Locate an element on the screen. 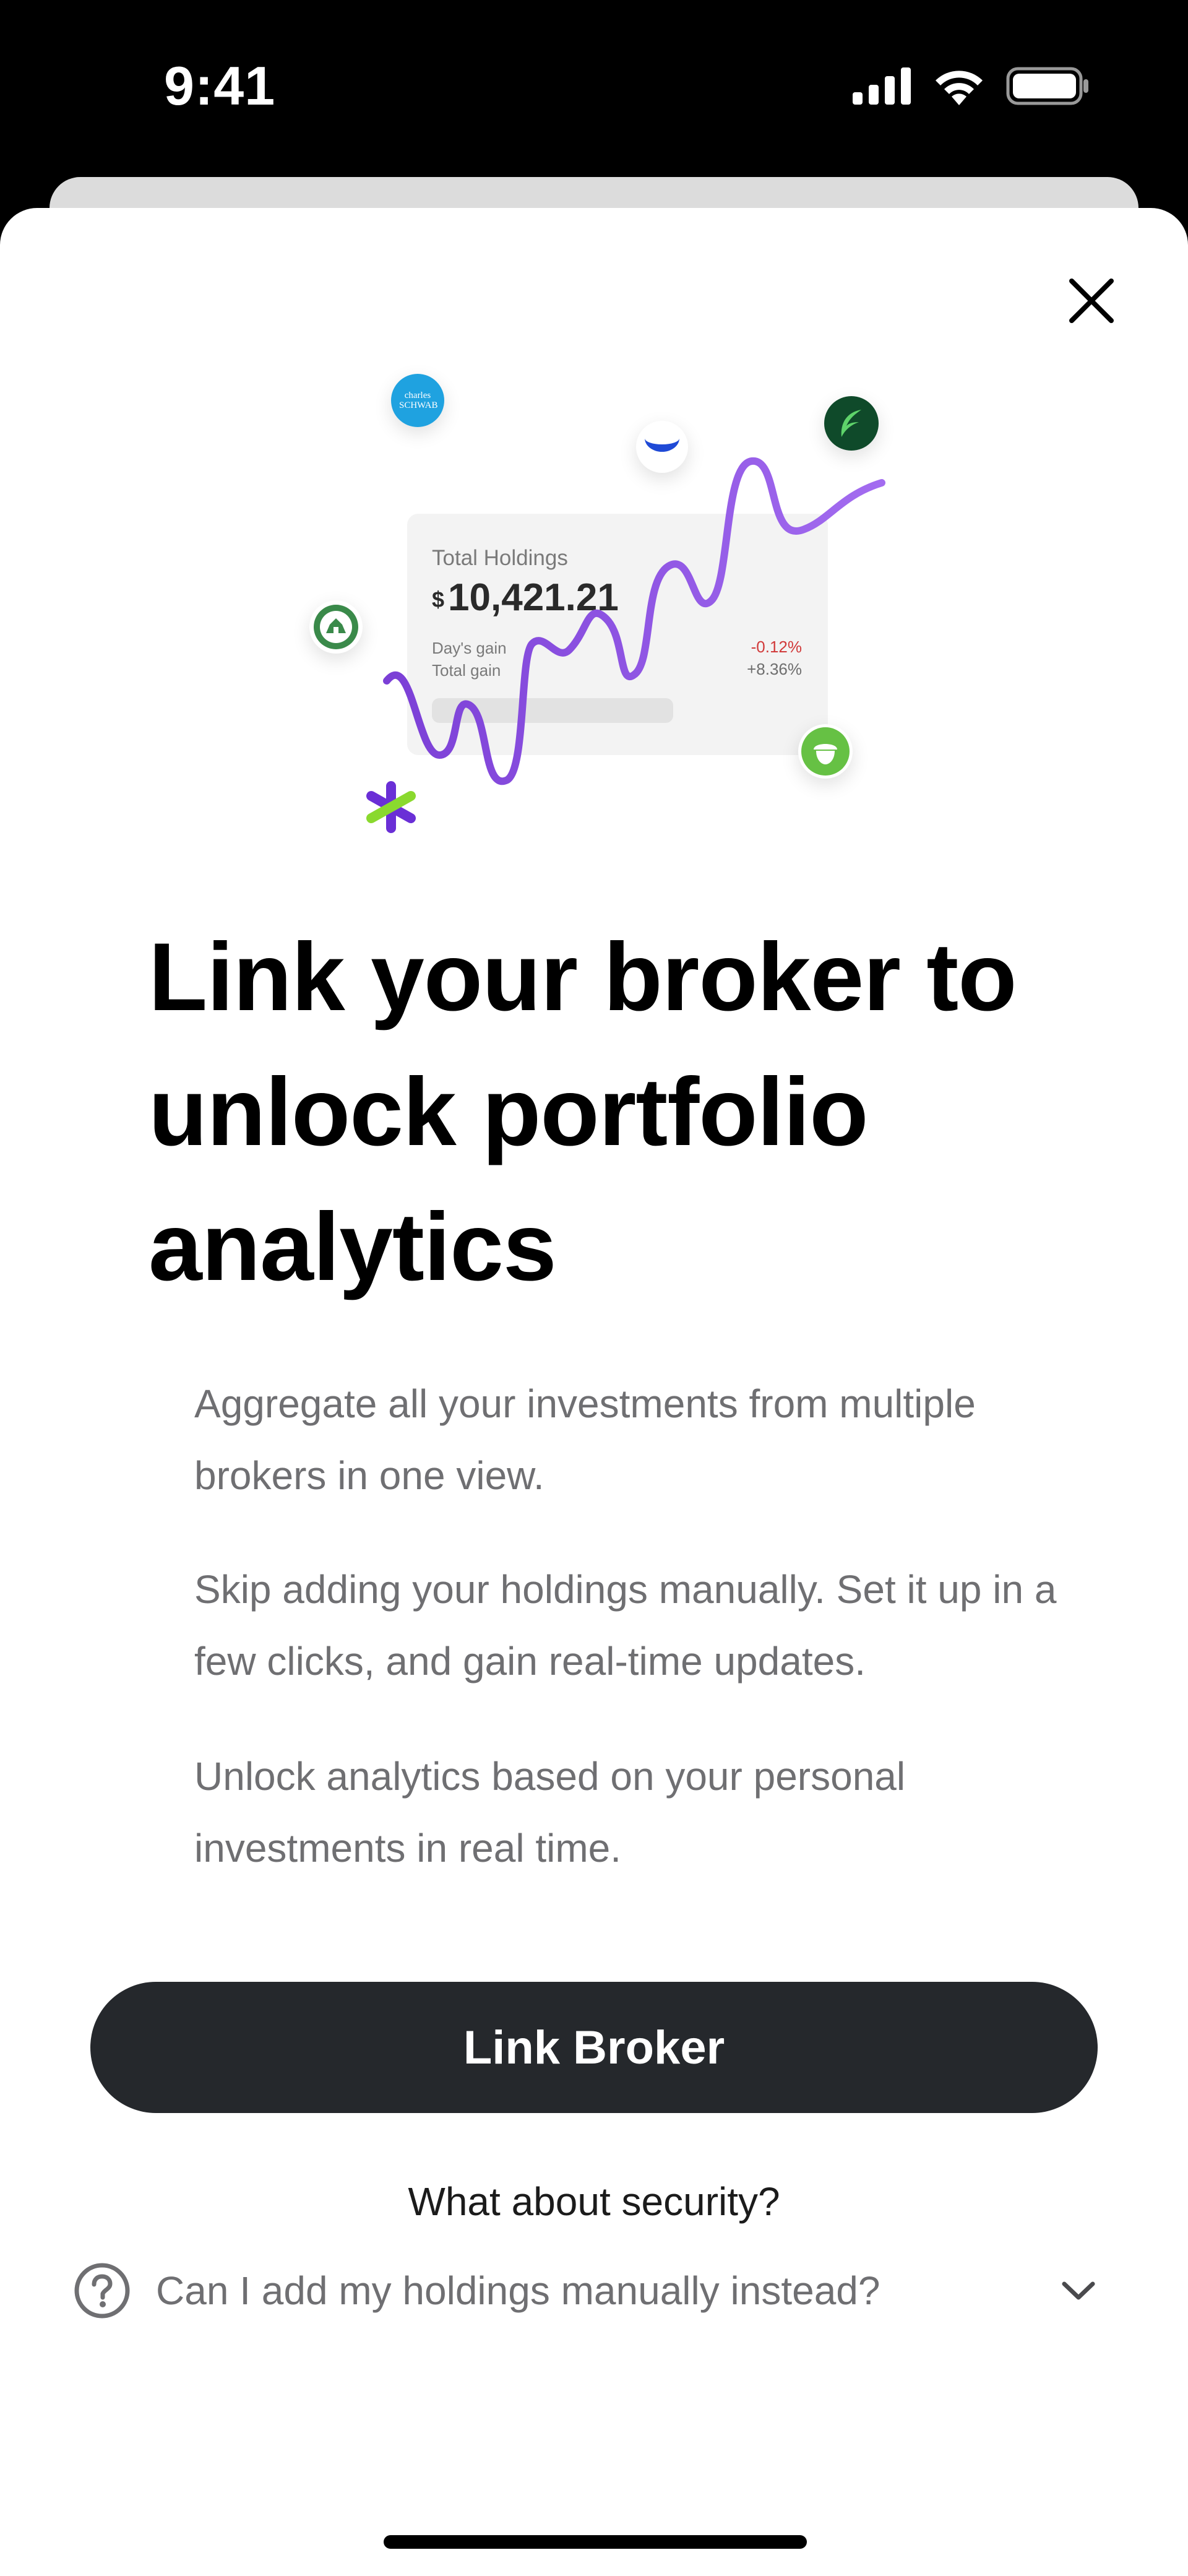 This screenshot has height=2576, width=1188. home-indicator is located at coordinates (595, 2542).